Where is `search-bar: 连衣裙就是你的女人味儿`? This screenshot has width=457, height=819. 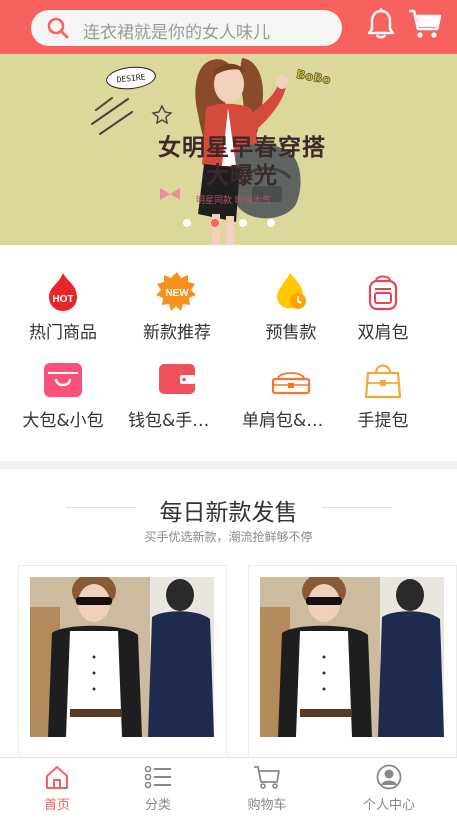 search-bar: 连衣裙就是你的女人味儿 is located at coordinates (186, 28).